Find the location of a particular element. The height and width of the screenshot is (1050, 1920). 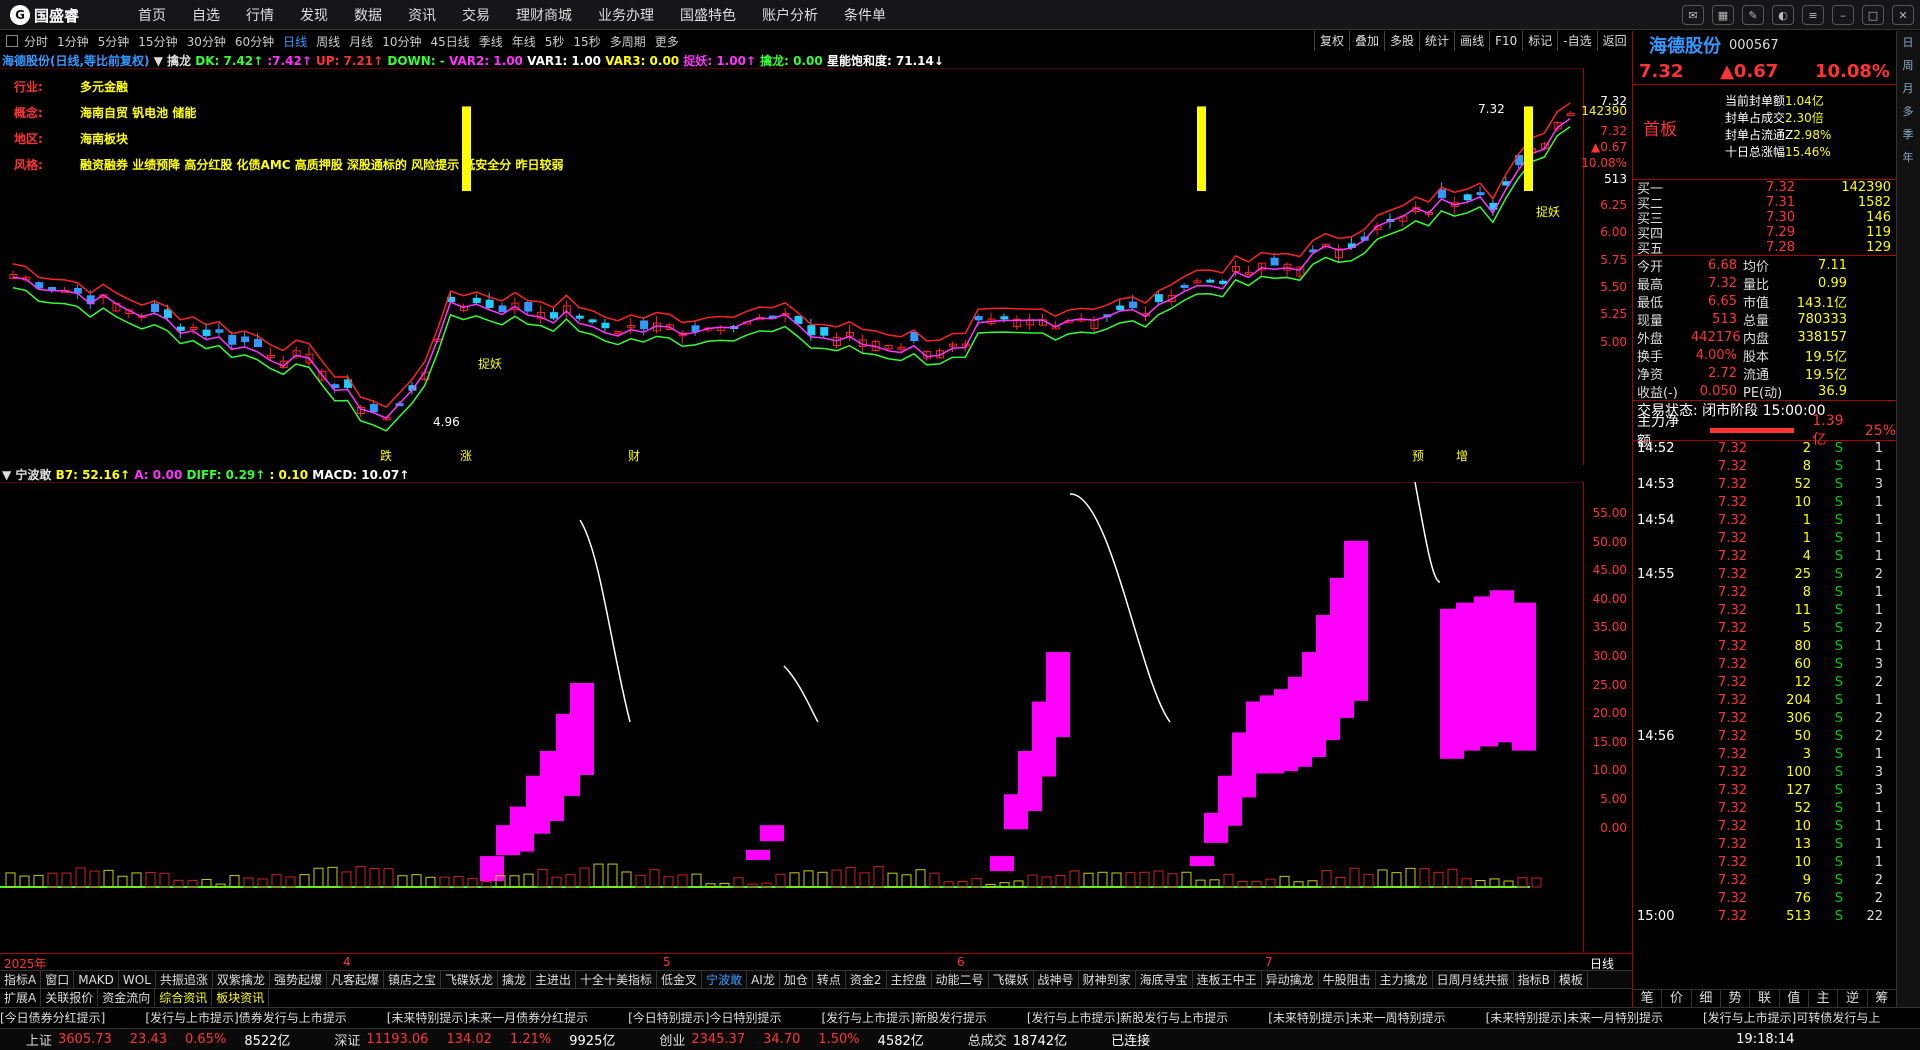

indicator-tab: 异动擒龙 is located at coordinates (1290, 979).